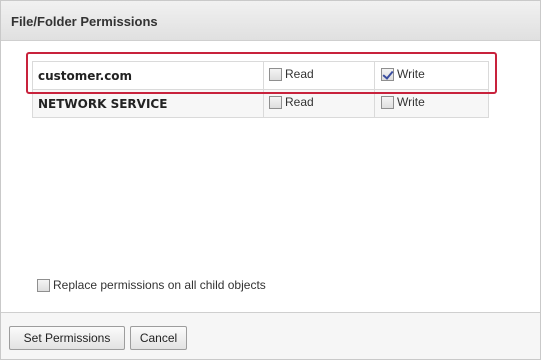 The width and height of the screenshot is (541, 360). I want to click on set-permissions-button: Set Permissions, so click(67, 338).